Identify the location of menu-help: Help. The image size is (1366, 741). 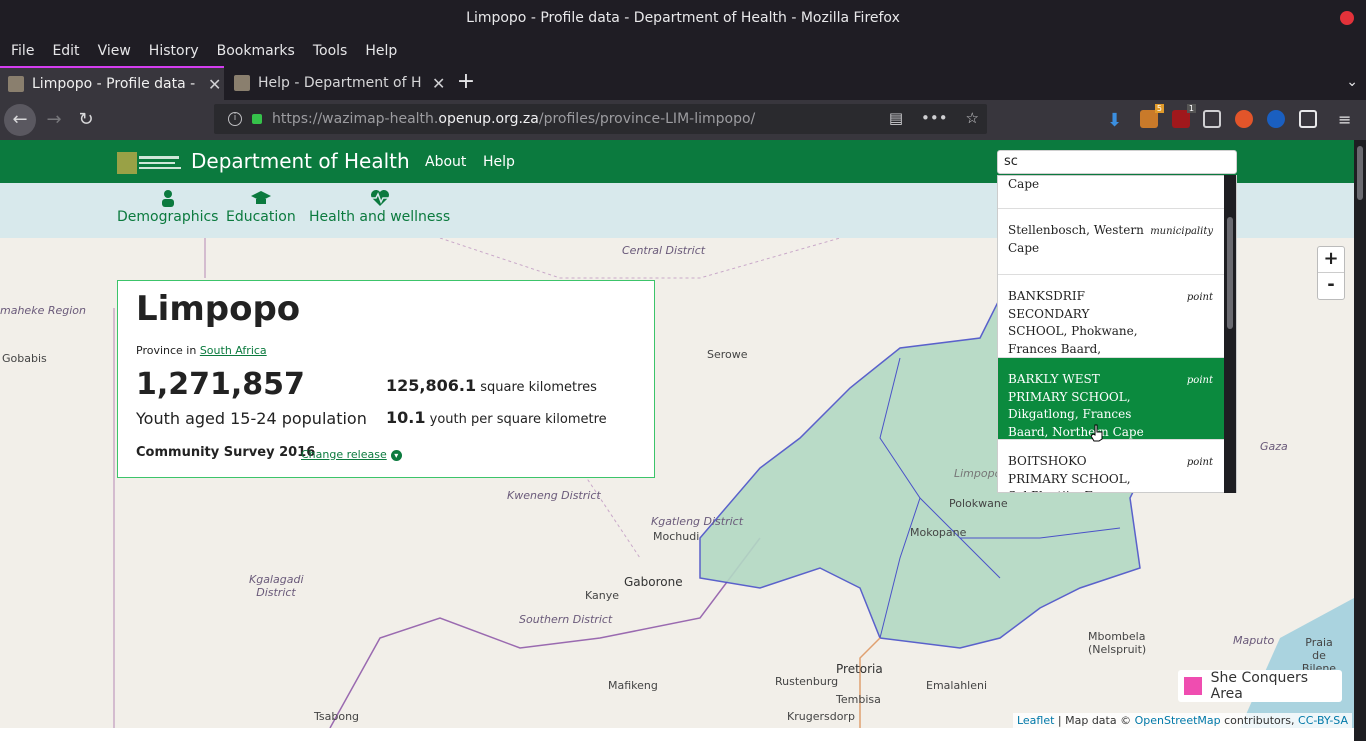
(381, 51).